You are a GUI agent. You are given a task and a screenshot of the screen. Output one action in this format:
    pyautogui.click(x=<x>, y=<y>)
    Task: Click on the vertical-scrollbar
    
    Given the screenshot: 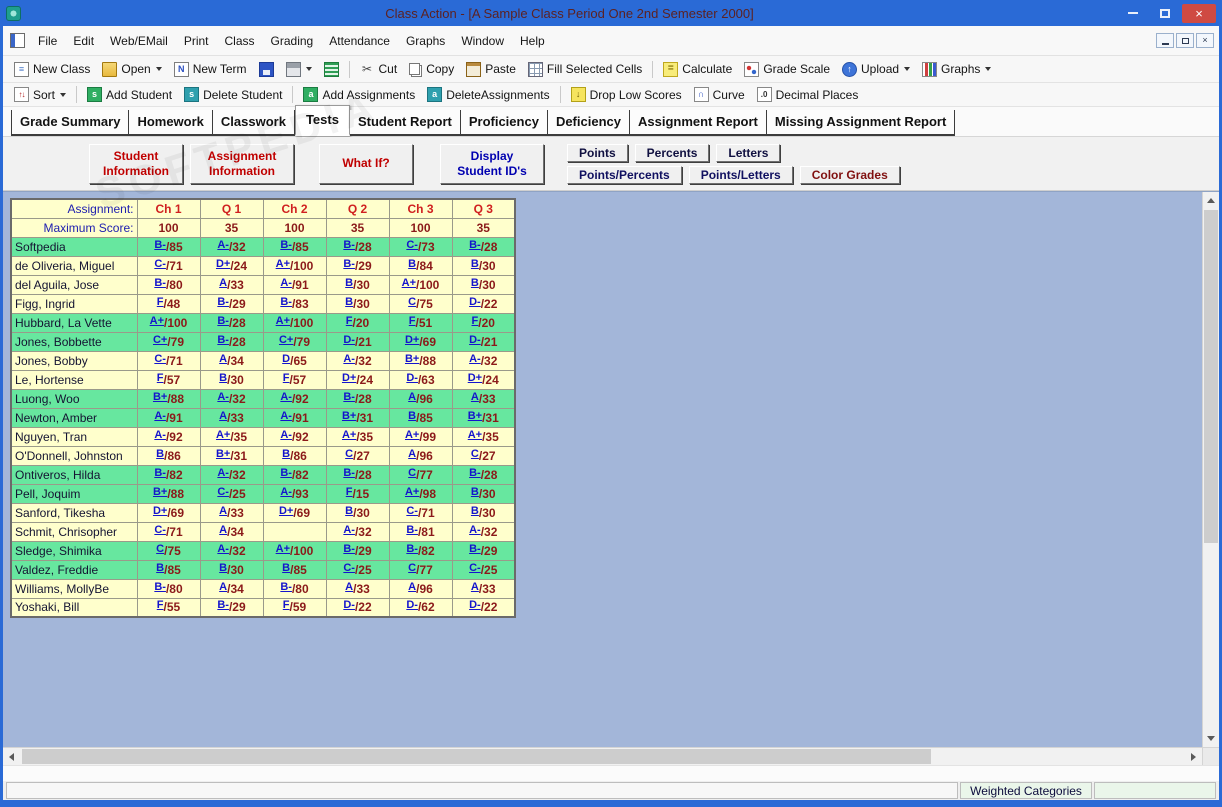 What is the action you would take?
    pyautogui.click(x=1210, y=469)
    